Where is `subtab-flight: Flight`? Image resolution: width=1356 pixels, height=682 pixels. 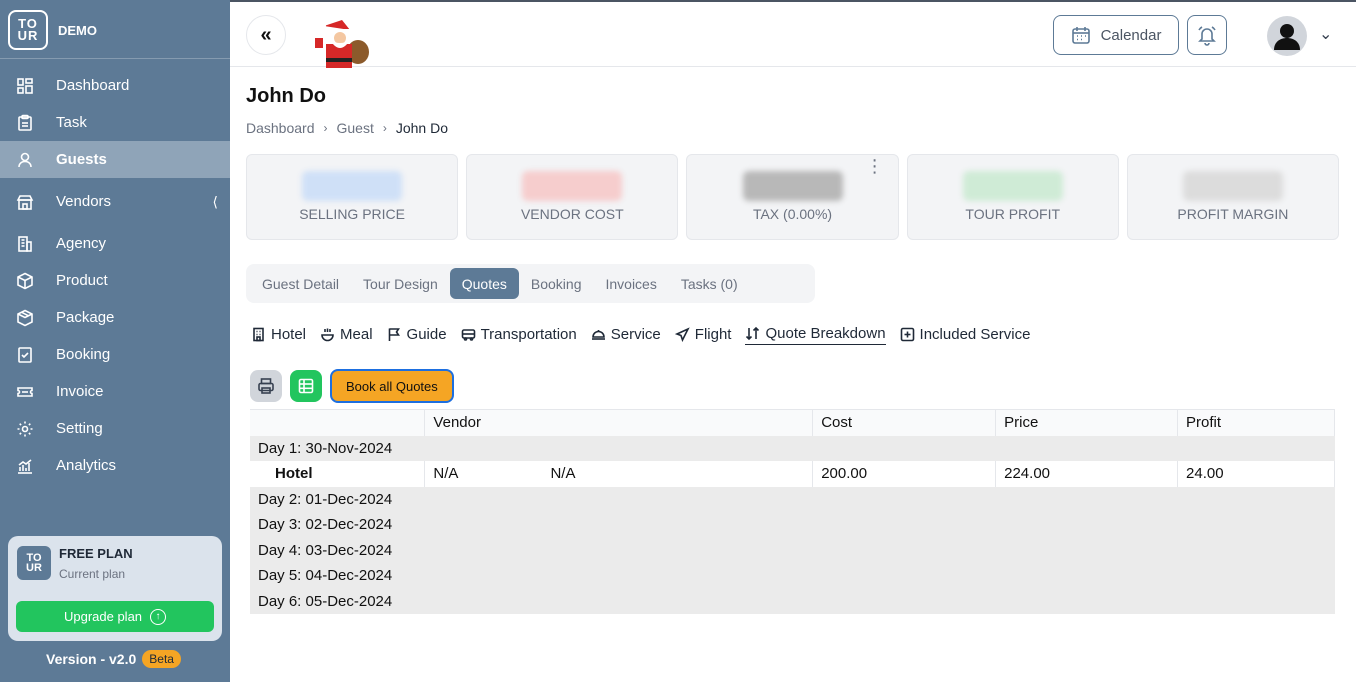
subtab-flight: Flight is located at coordinates (702, 334).